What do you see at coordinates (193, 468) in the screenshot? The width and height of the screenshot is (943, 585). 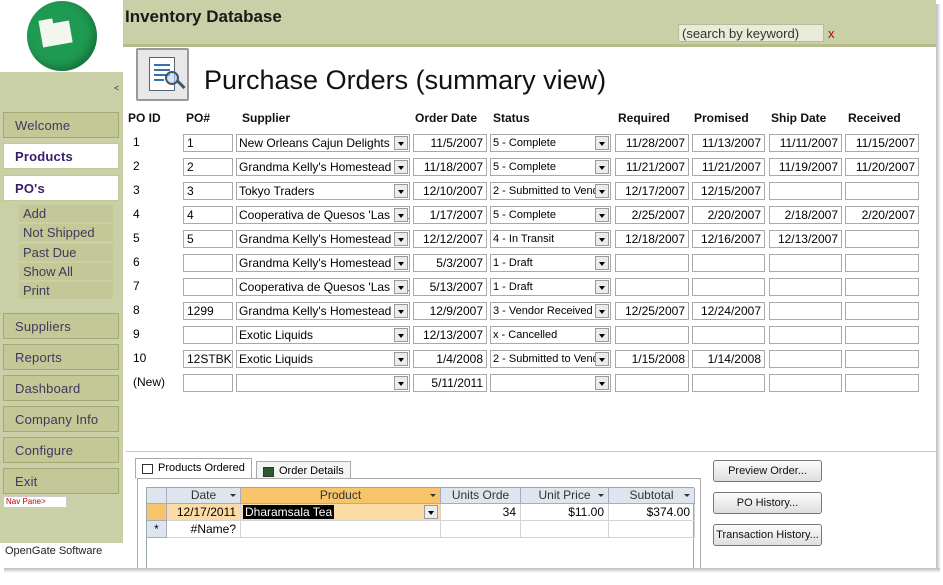 I see `tab-products-ordered: Products Ordered` at bounding box center [193, 468].